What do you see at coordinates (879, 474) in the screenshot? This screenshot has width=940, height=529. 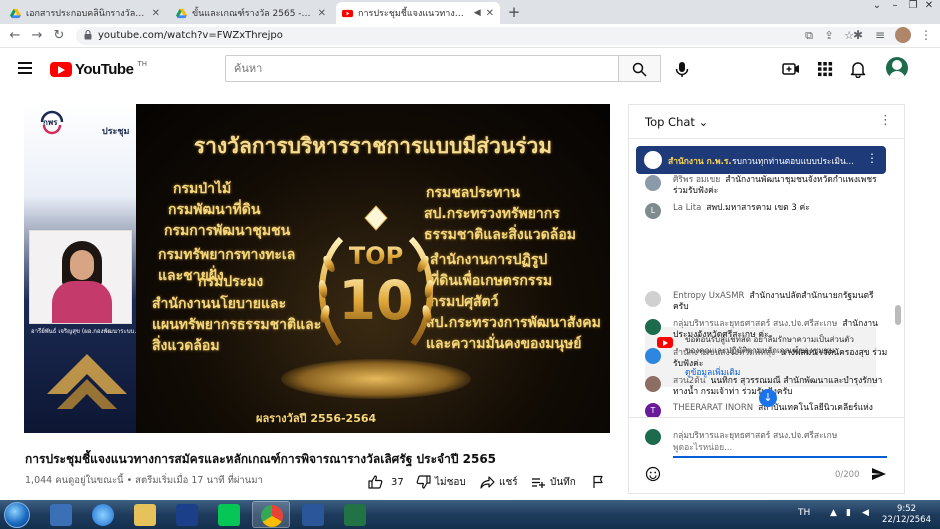 I see `send-icon` at bounding box center [879, 474].